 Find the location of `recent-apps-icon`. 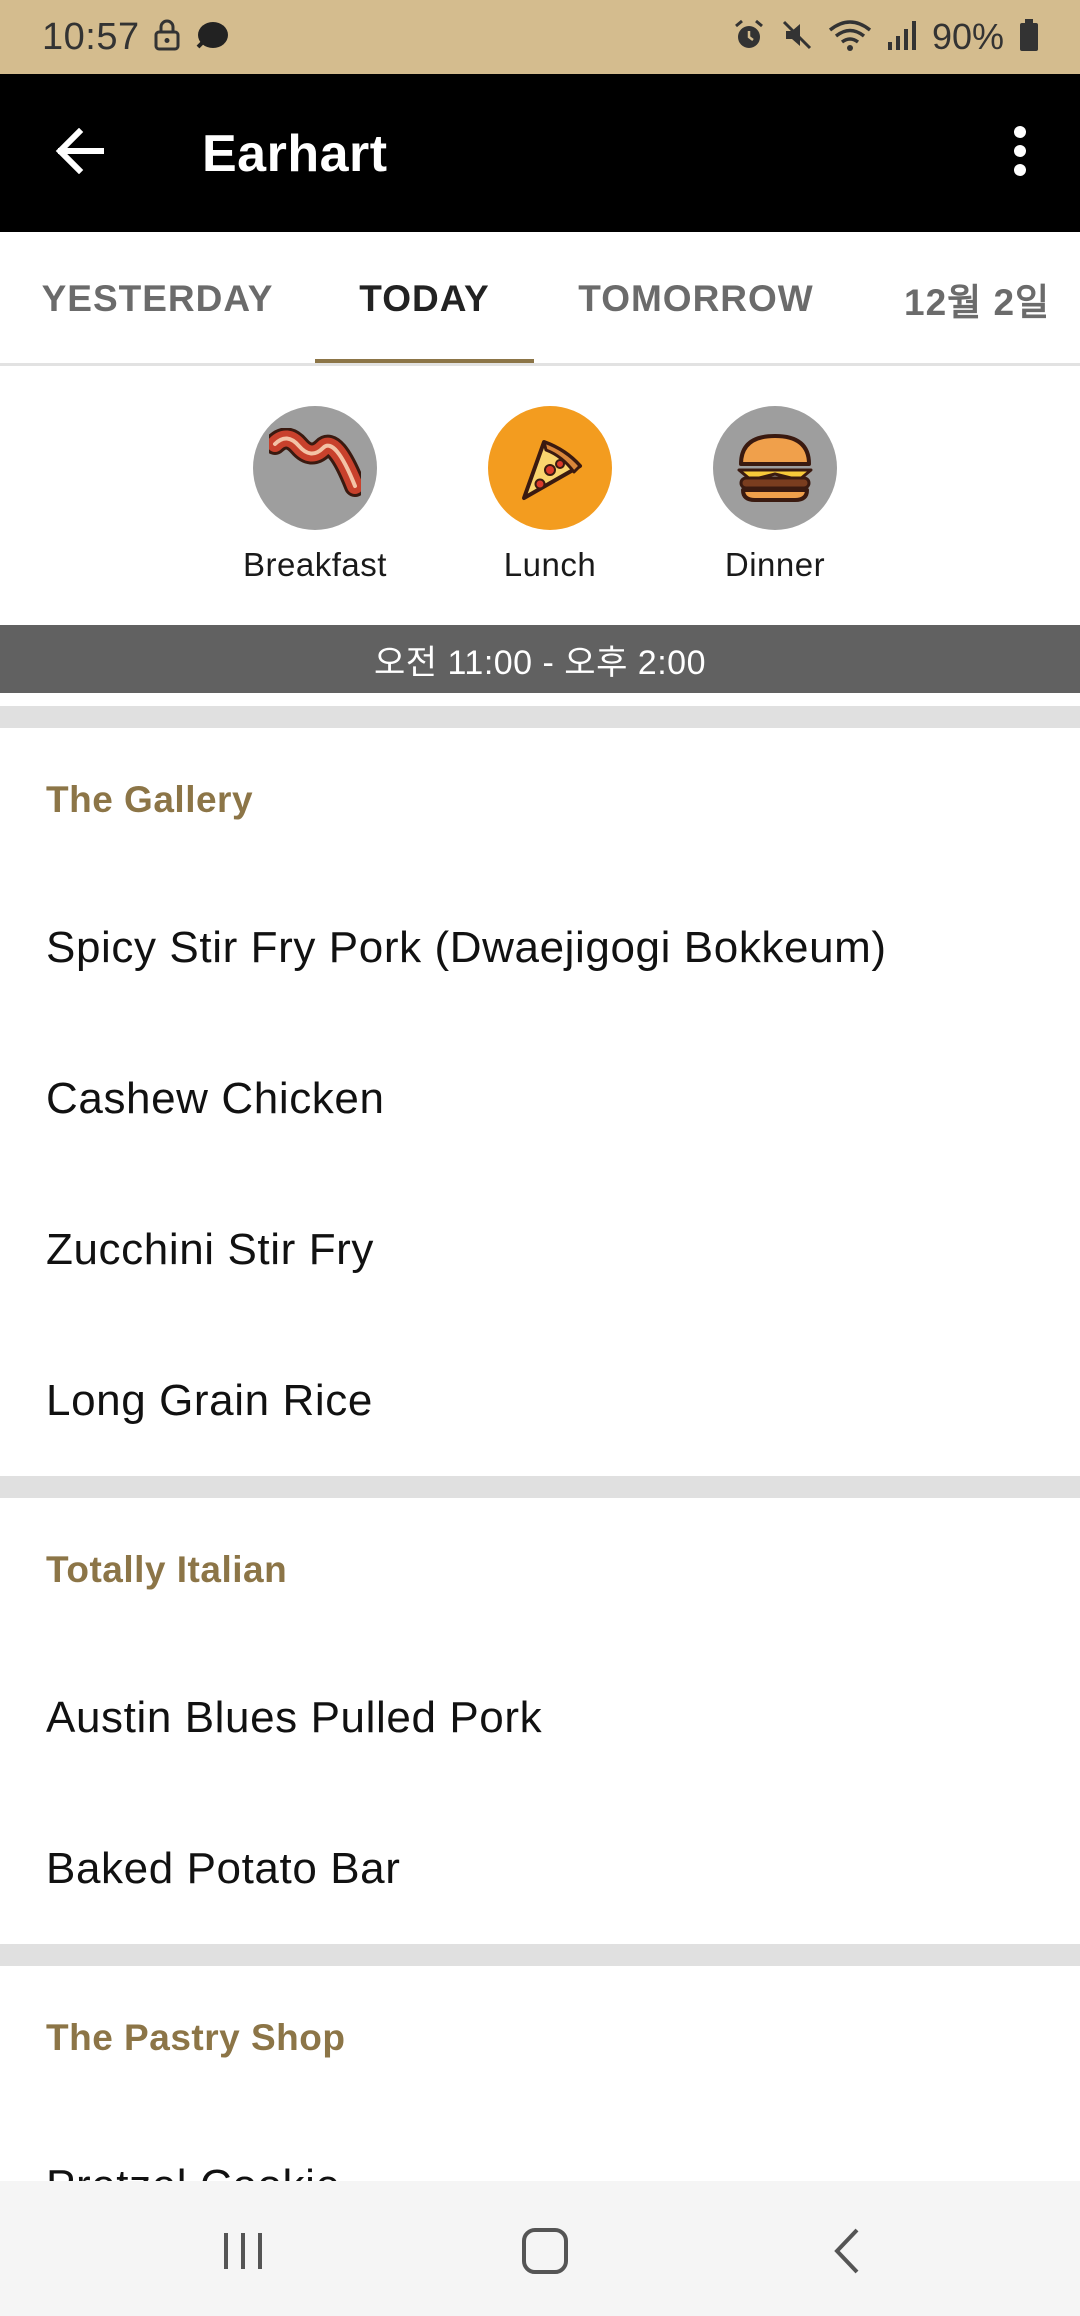

recent-apps-icon is located at coordinates (243, 2251).